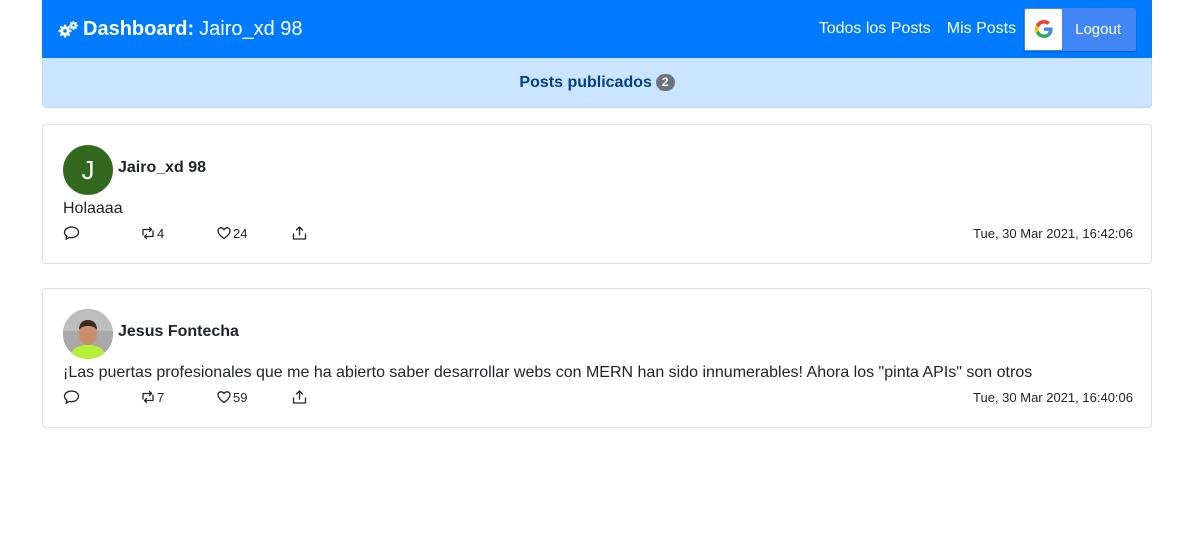 This screenshot has width=1193, height=543. What do you see at coordinates (598, 235) in the screenshot?
I see `post-actions: 4 24 Tue, 30 Mar 2021, 16:42:06` at bounding box center [598, 235].